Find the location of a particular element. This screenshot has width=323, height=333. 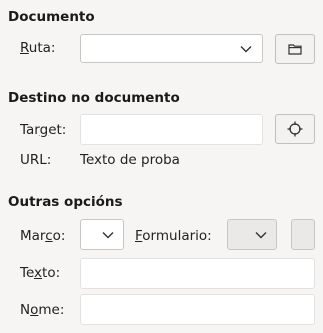

target-input is located at coordinates (171, 129).